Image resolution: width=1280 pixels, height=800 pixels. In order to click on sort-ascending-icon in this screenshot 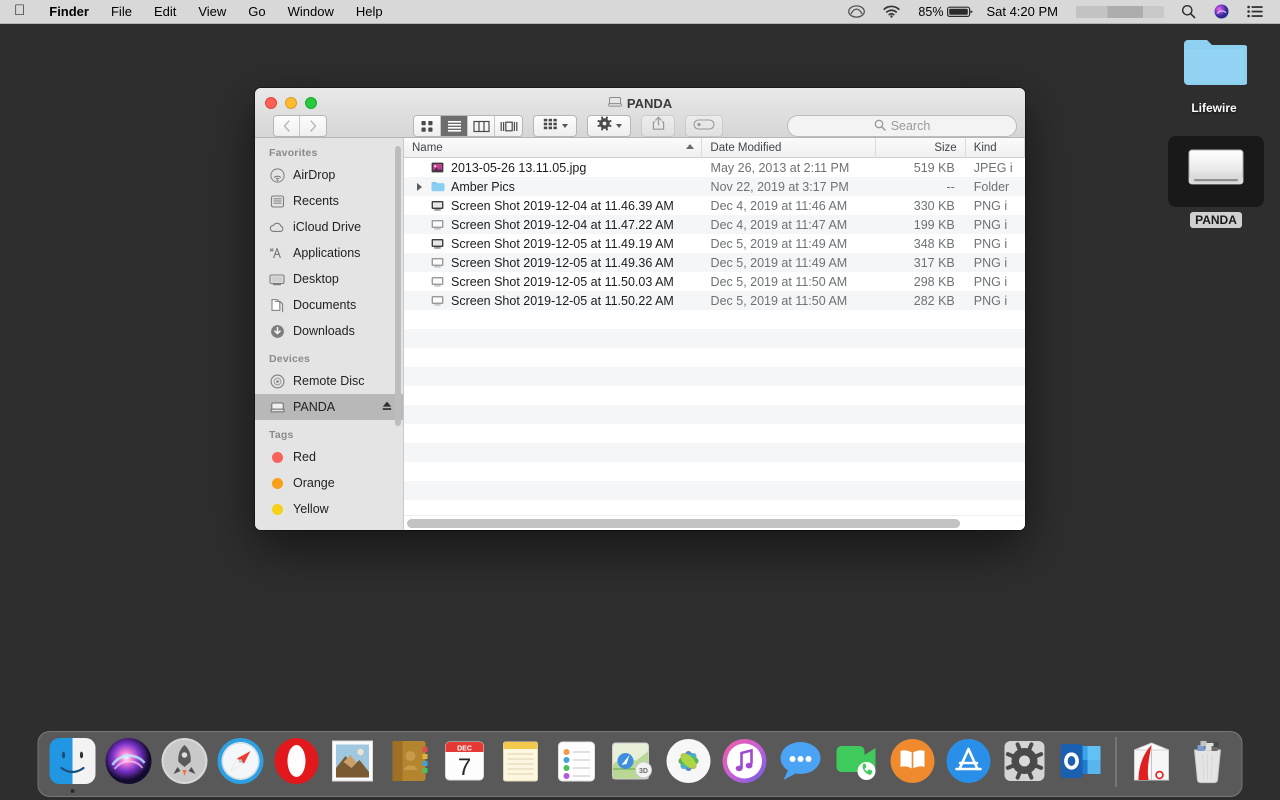, I will do `click(690, 146)`.